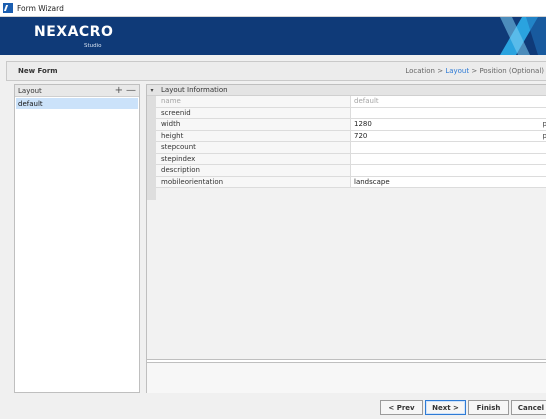 This screenshot has height=419, width=546. I want to click on property-label: screenid, so click(253, 112).